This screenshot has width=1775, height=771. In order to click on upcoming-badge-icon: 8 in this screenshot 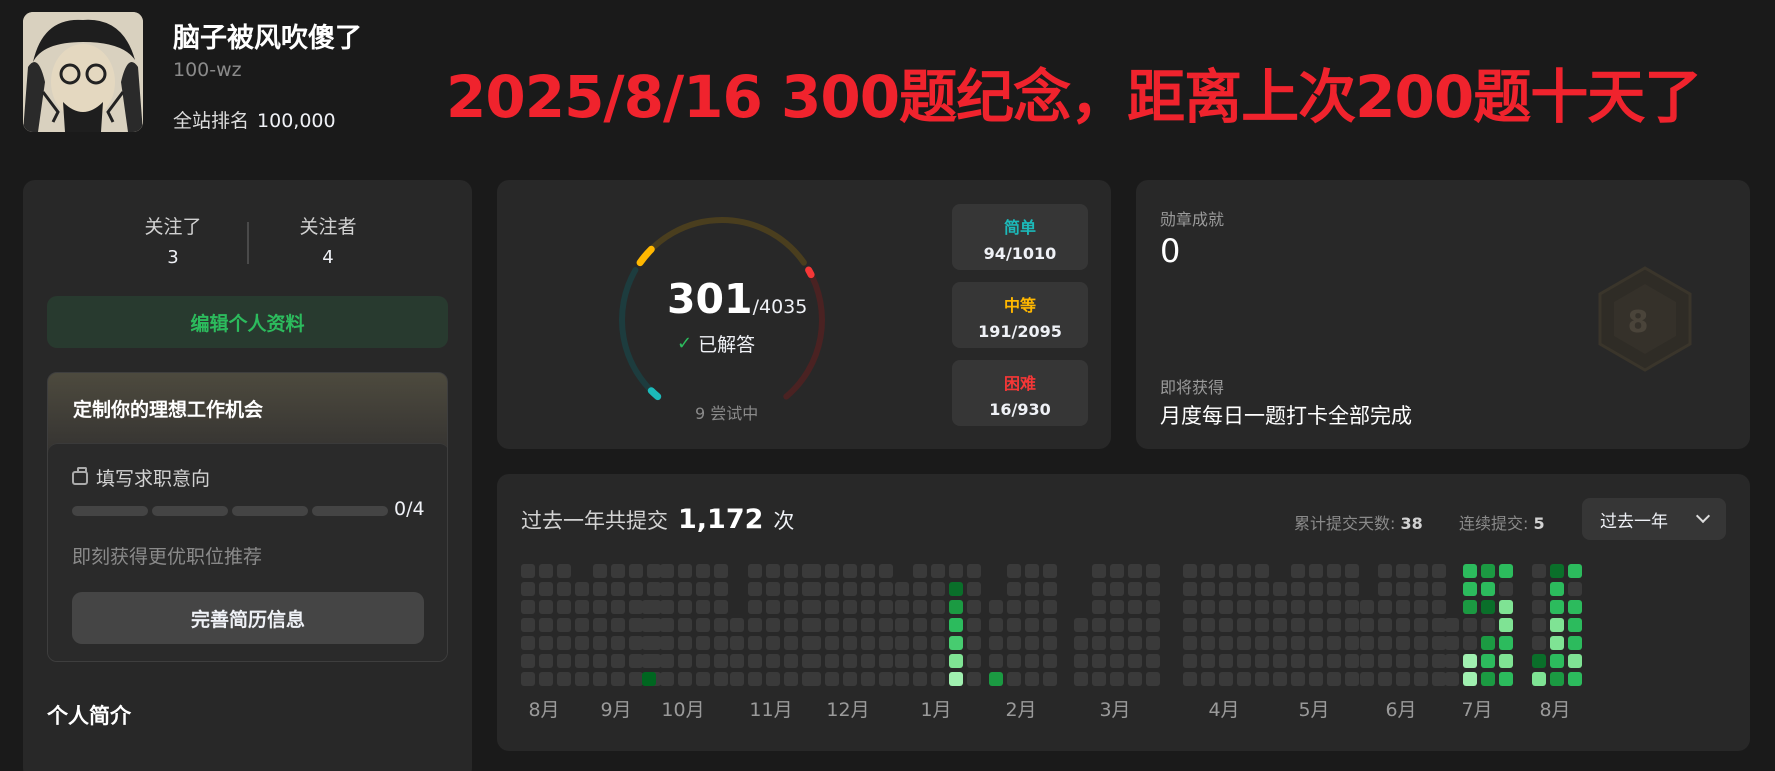, I will do `click(1645, 319)`.